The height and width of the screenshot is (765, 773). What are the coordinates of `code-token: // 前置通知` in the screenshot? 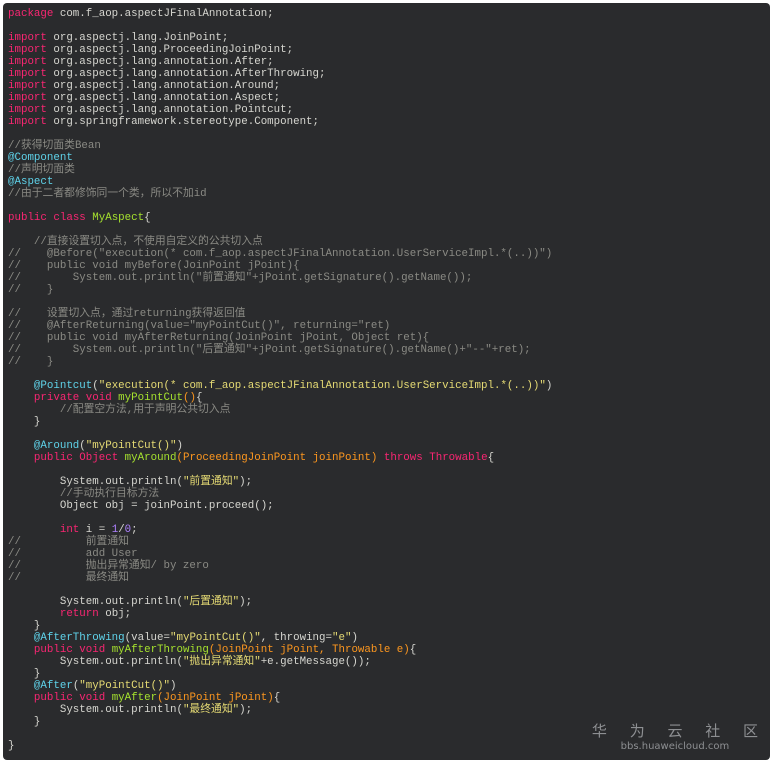 It's located at (68, 542).